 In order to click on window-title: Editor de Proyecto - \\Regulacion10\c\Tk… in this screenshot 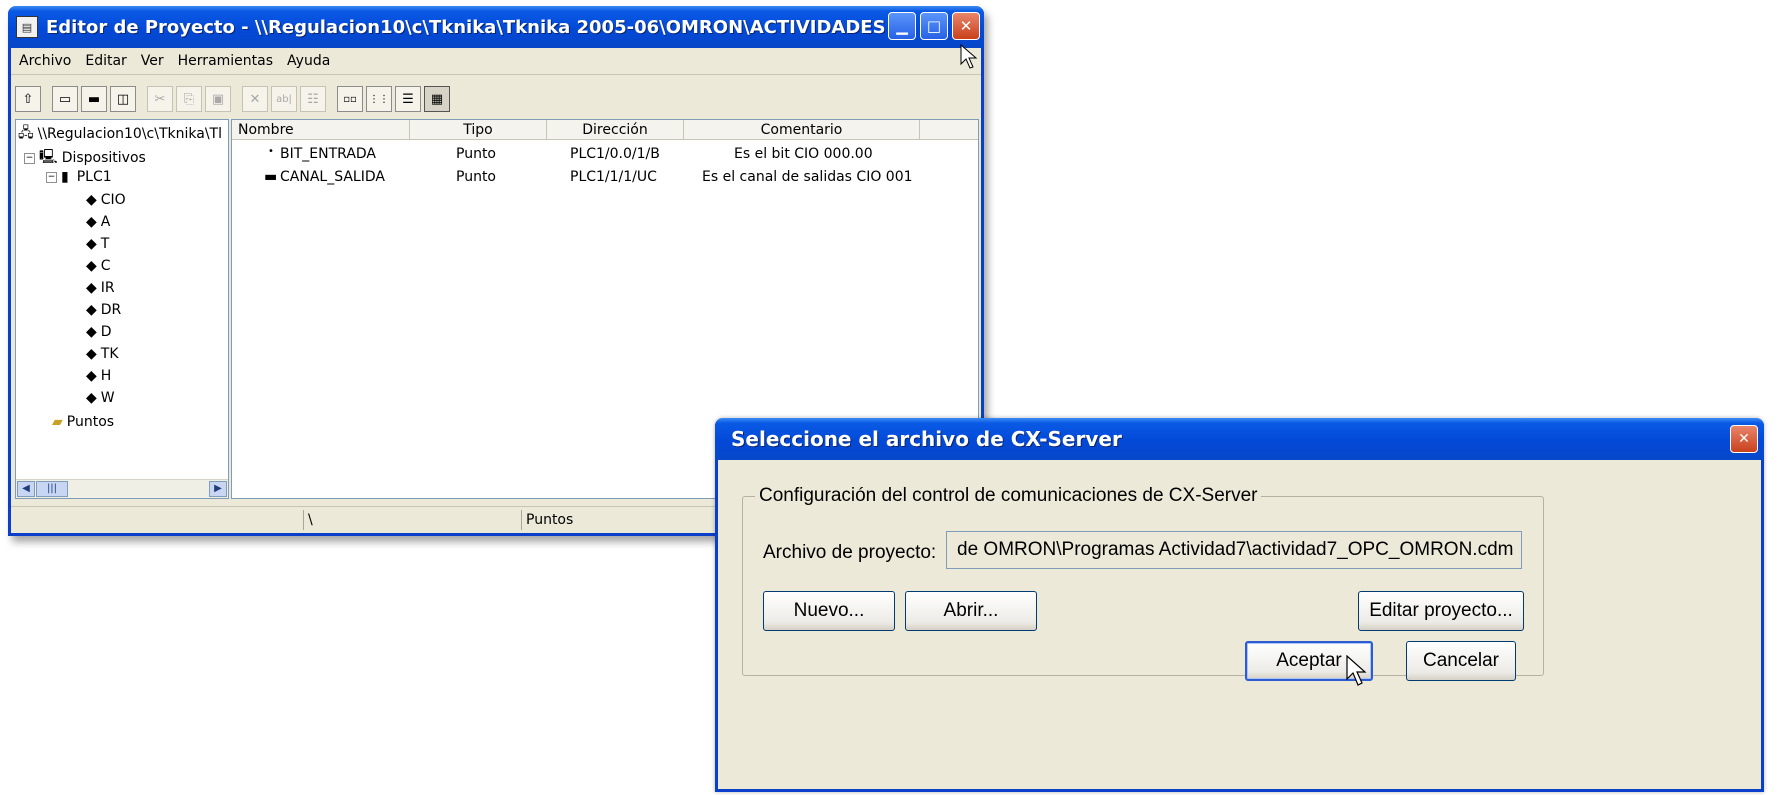, I will do `click(481, 27)`.